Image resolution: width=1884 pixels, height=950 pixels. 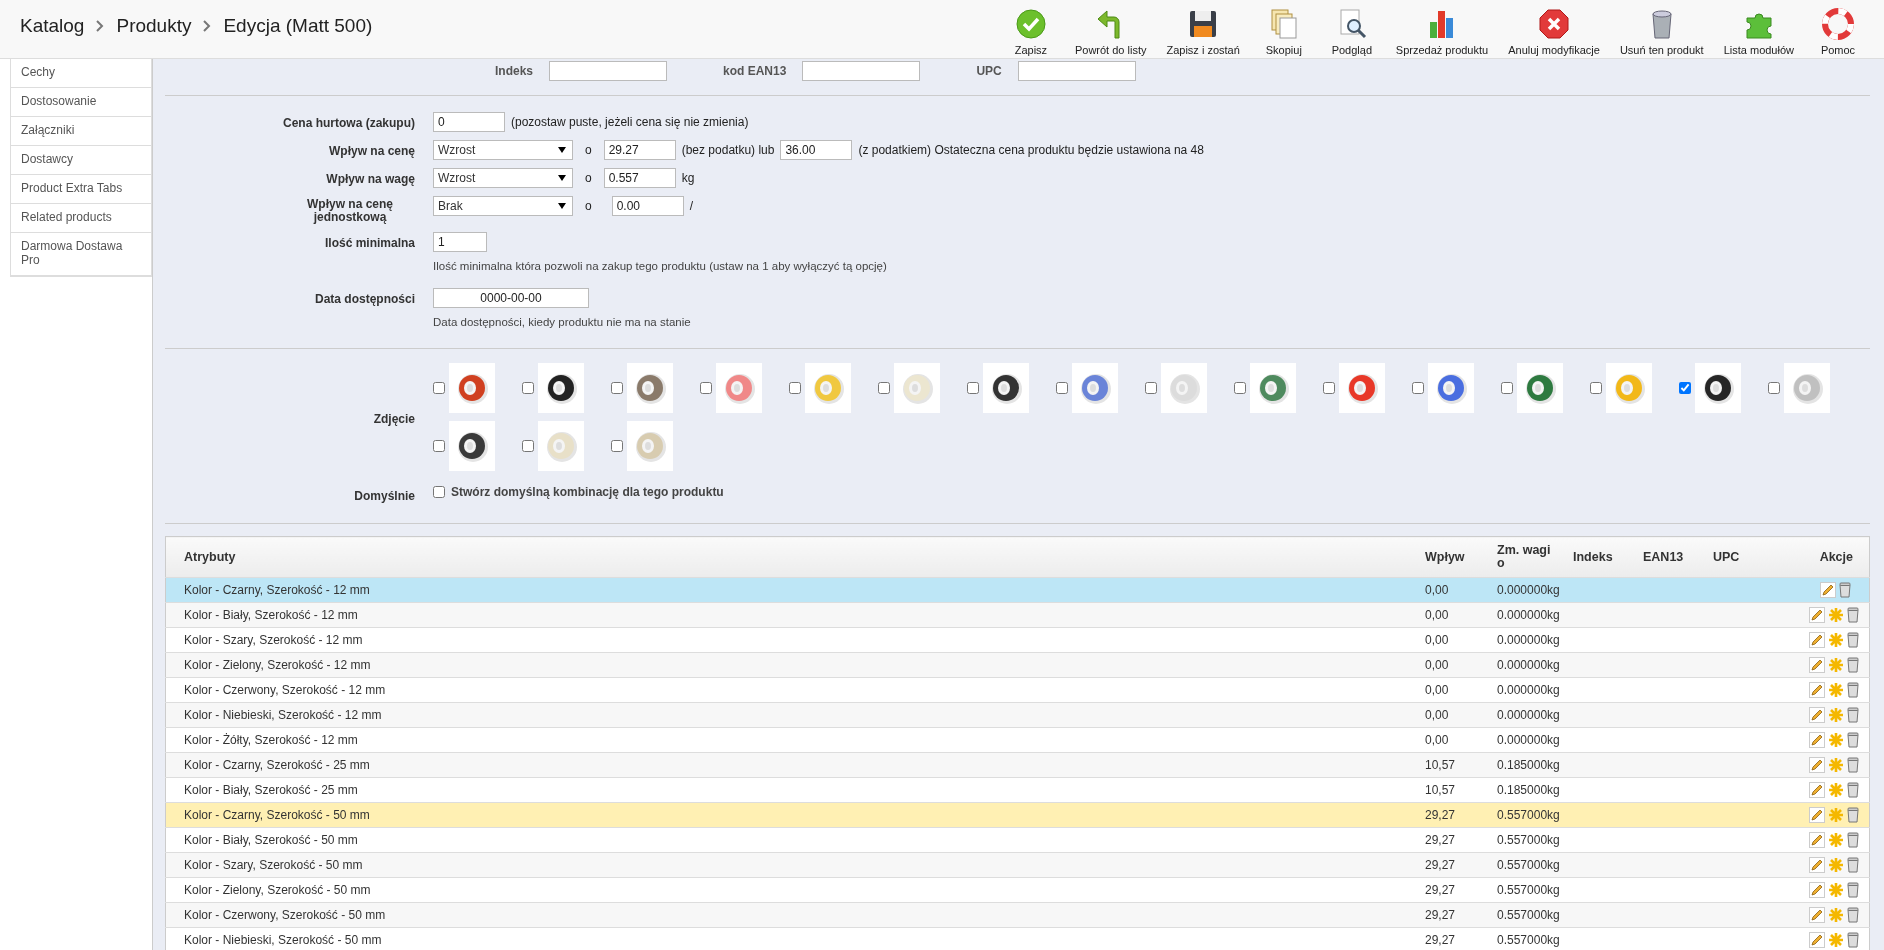 I want to click on toolbar-button: Powrót do listy, so click(x=1110, y=28).